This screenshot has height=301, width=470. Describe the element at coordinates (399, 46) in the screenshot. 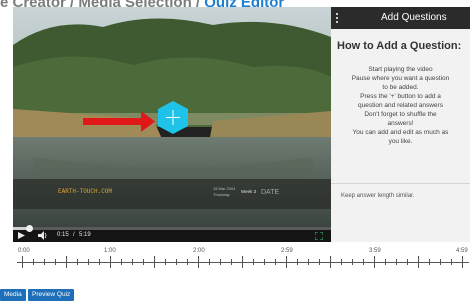

I see `help-title: How to Add a Question:` at that location.